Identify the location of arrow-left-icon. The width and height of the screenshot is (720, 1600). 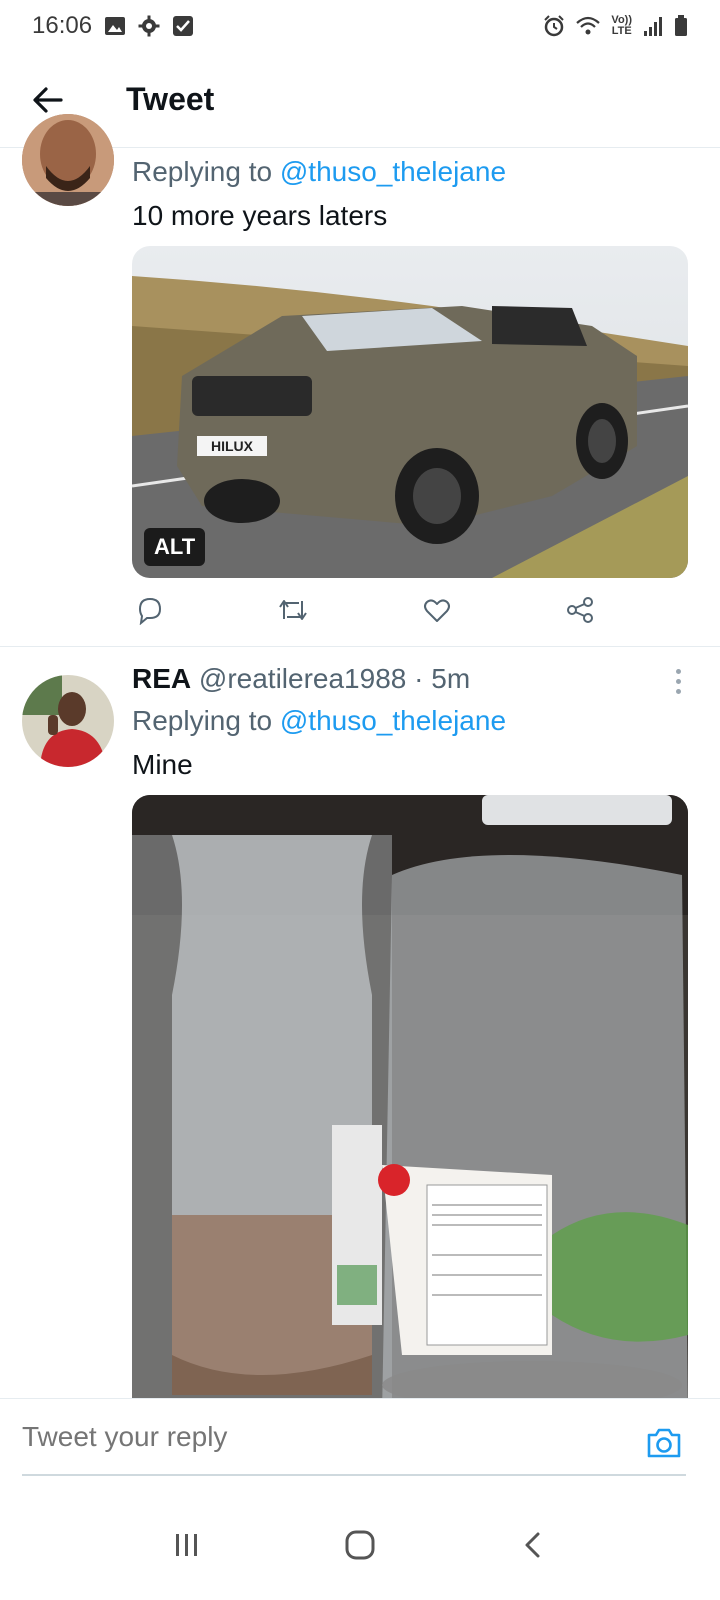
(48, 99).